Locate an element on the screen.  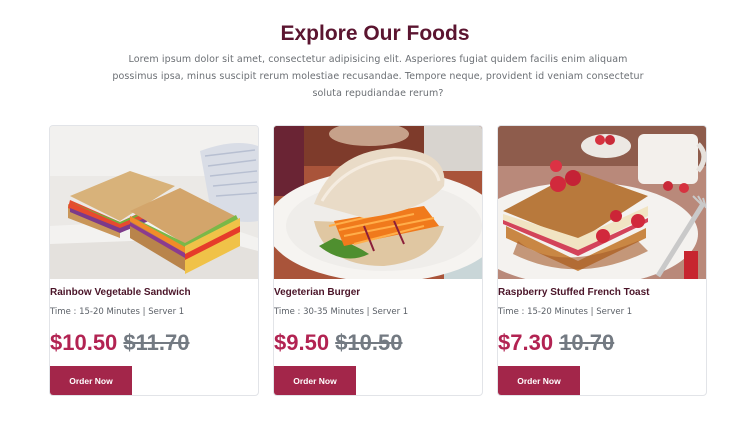
food-meta: Time : 30-35 Minutes | Server 1 is located at coordinates (341, 312).